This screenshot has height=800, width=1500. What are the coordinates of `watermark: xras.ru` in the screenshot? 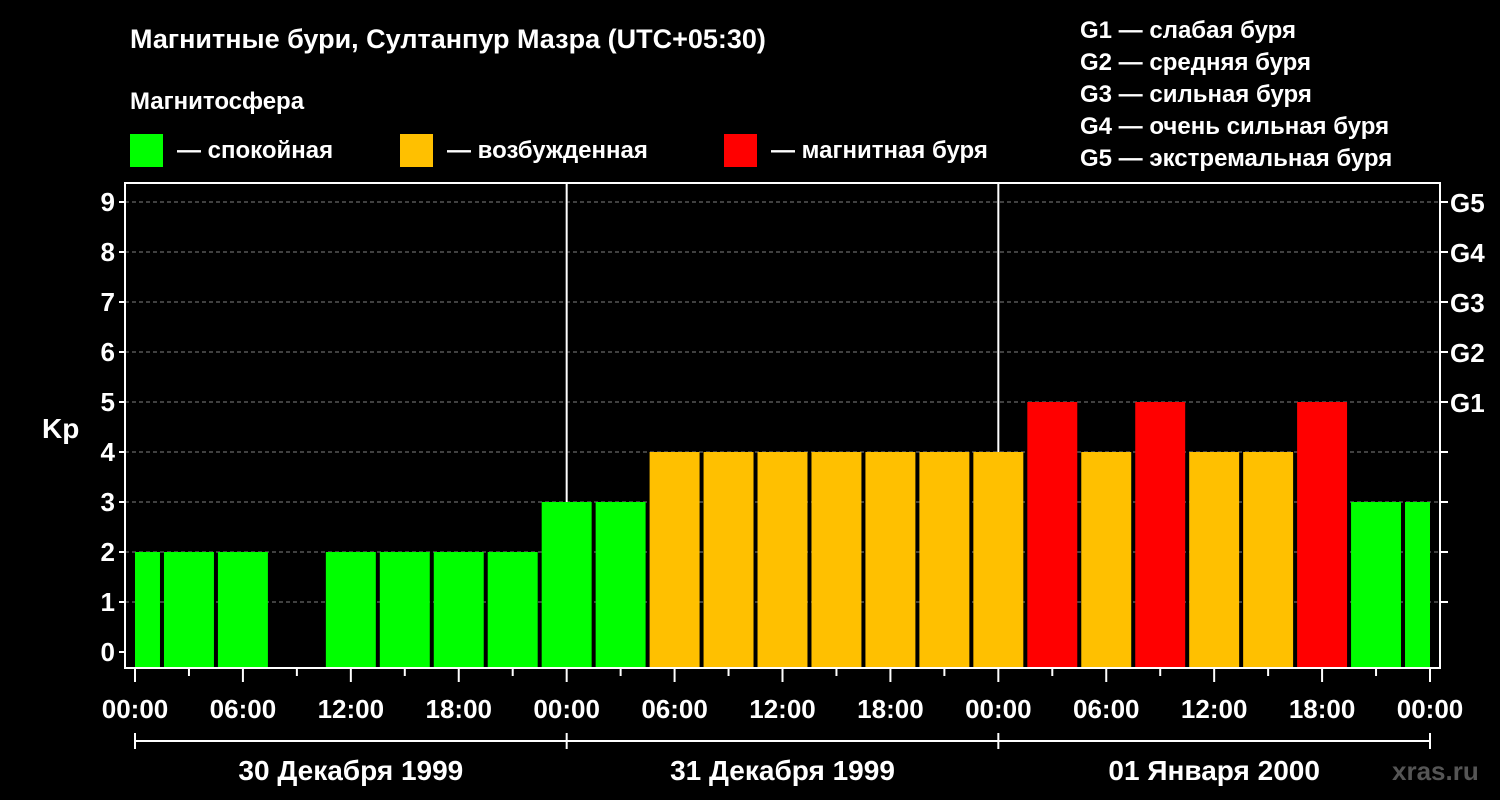 It's located at (1435, 771).